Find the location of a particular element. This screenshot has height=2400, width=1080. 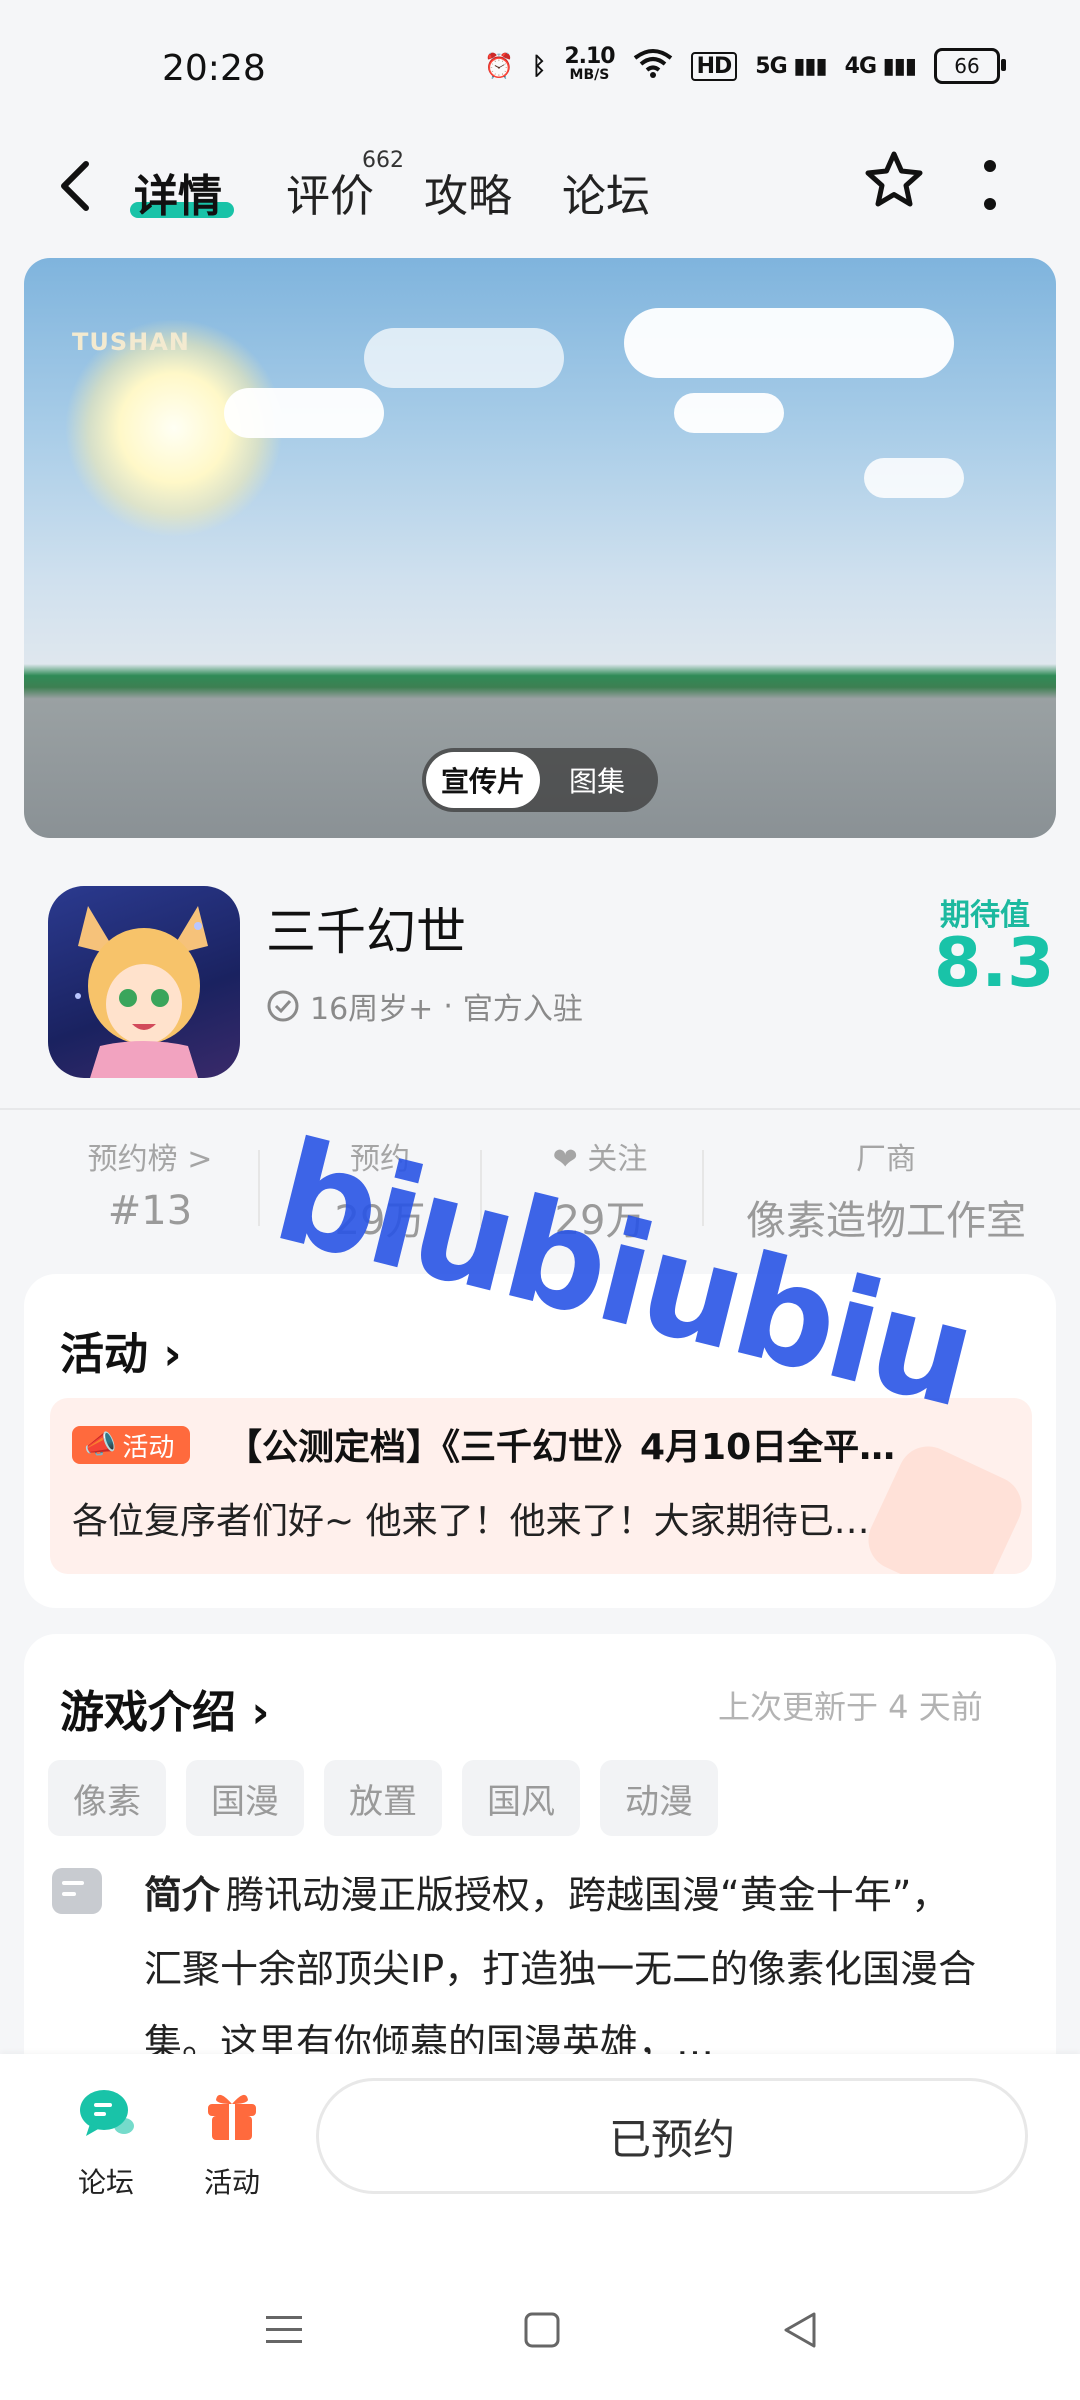

game-title: 三千幻世 is located at coordinates (366, 932).